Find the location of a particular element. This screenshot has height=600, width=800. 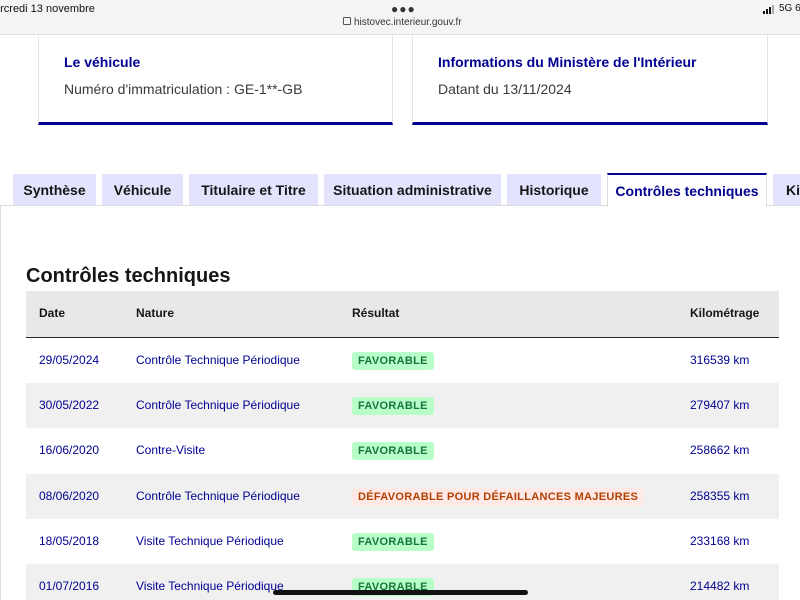

row-kilometrage: 316539 km is located at coordinates (720, 360).